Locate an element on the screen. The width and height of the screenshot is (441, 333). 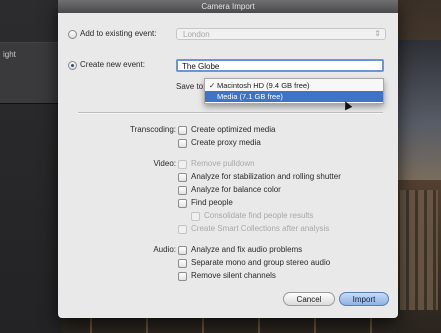
audio-label: Audio: is located at coordinates (164, 249).